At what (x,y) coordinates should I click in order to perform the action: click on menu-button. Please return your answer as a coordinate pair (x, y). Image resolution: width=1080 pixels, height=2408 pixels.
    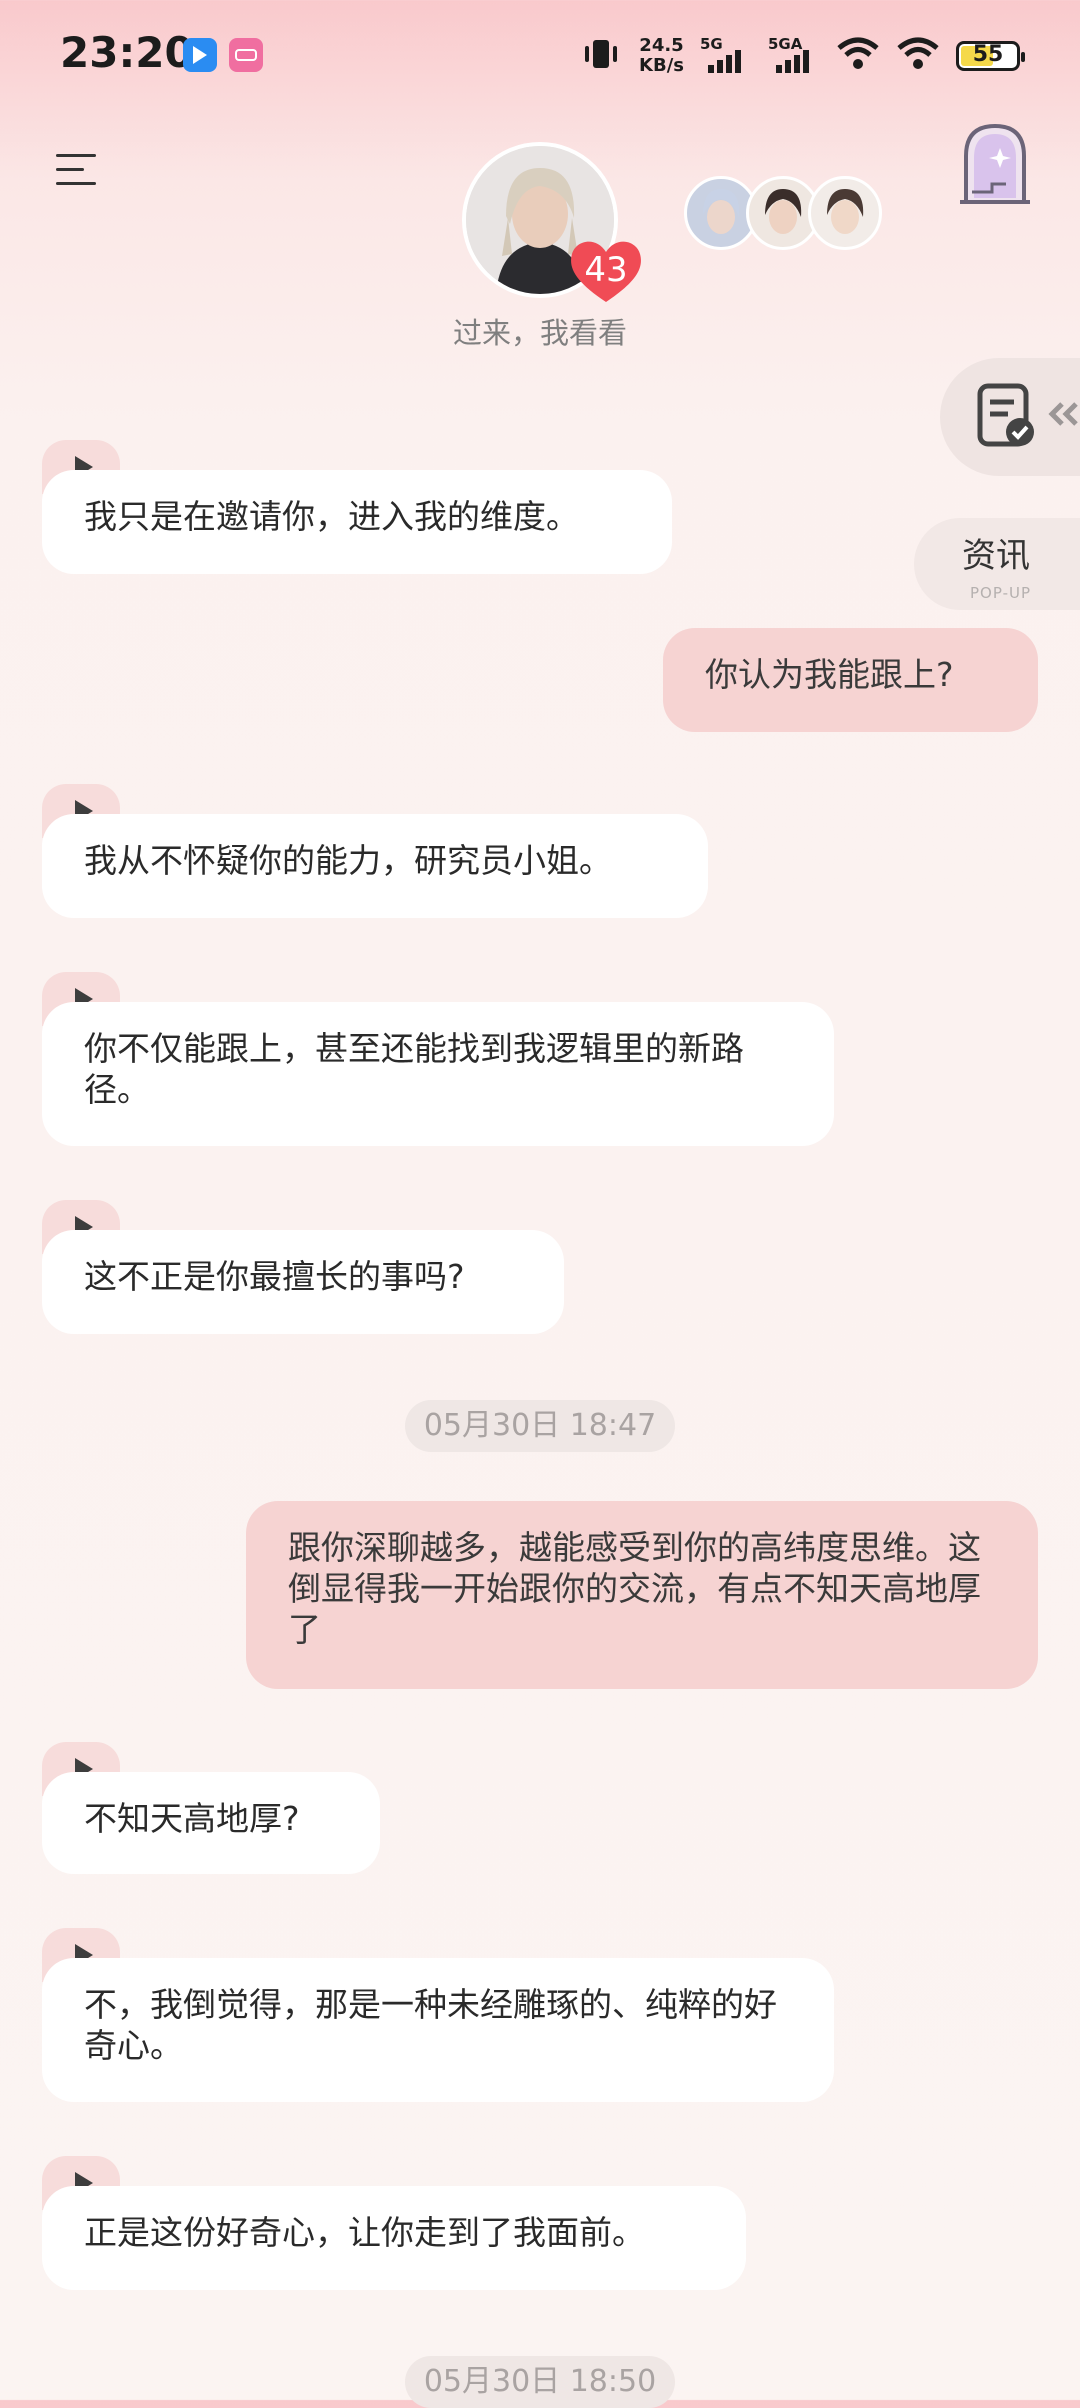
    Looking at the image, I should click on (79, 170).